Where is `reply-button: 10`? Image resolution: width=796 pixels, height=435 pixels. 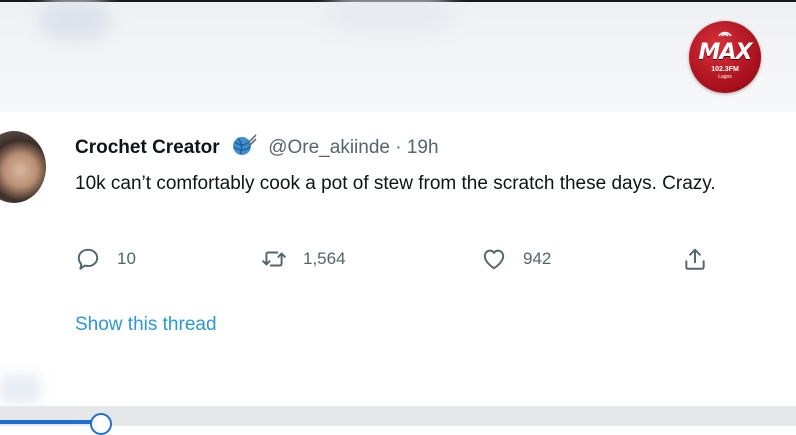 reply-button: 10 is located at coordinates (105, 259).